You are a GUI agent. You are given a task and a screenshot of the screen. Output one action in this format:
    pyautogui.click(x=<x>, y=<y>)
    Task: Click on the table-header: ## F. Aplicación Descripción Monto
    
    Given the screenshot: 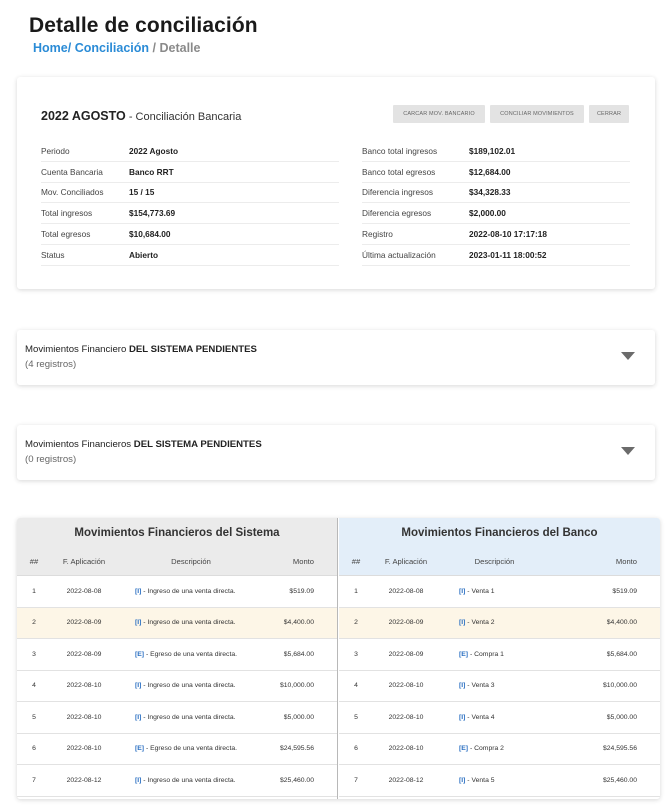 What is the action you would take?
    pyautogui.click(x=177, y=562)
    